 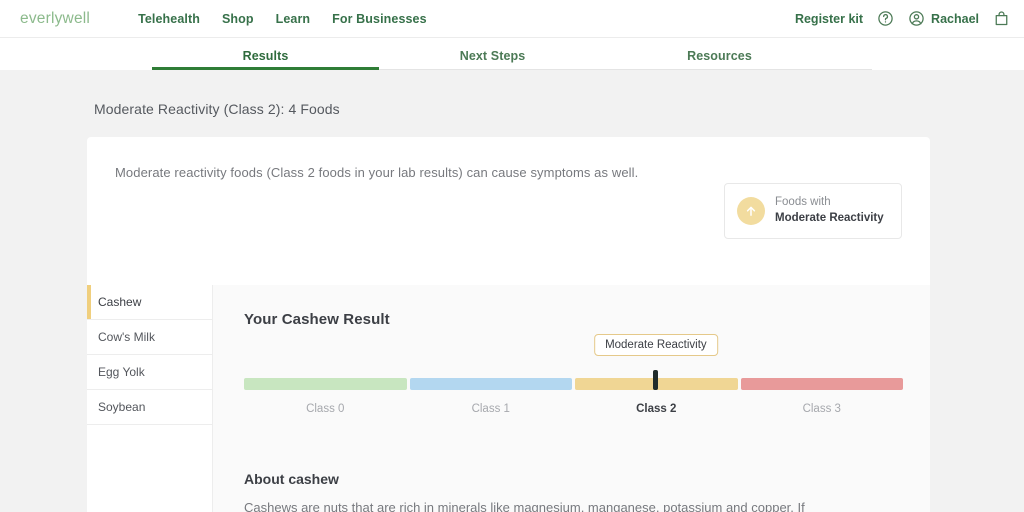 I want to click on account-menu: Rachael, so click(x=943, y=18).